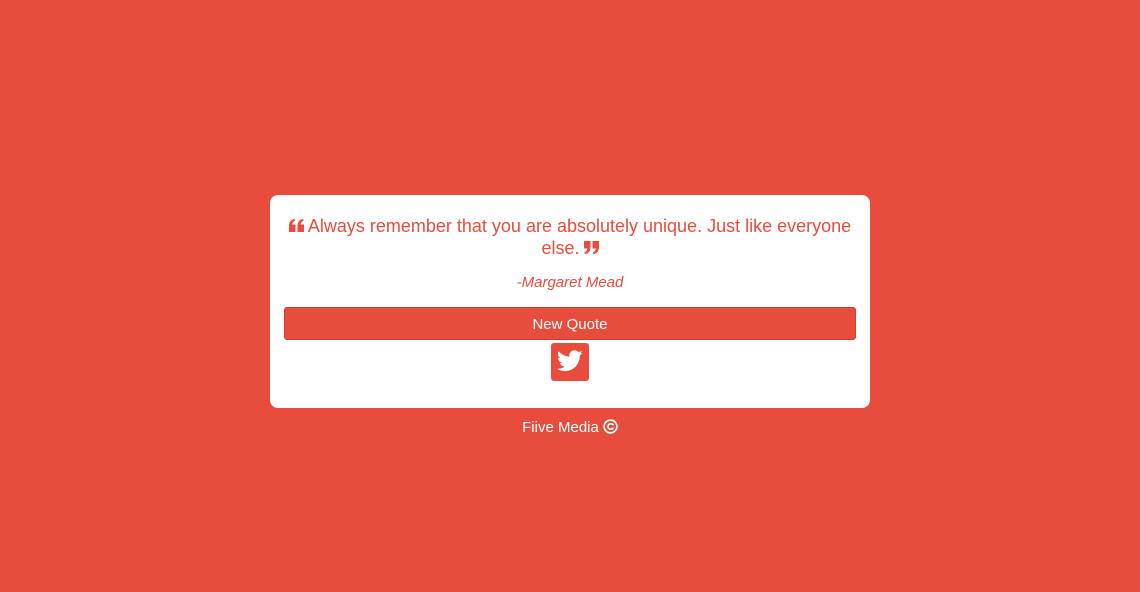 The width and height of the screenshot is (1140, 592). Describe the element at coordinates (610, 426) in the screenshot. I see `copyright-icon` at that location.